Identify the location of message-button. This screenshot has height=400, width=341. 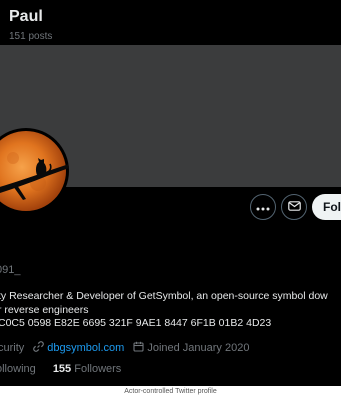
(294, 207).